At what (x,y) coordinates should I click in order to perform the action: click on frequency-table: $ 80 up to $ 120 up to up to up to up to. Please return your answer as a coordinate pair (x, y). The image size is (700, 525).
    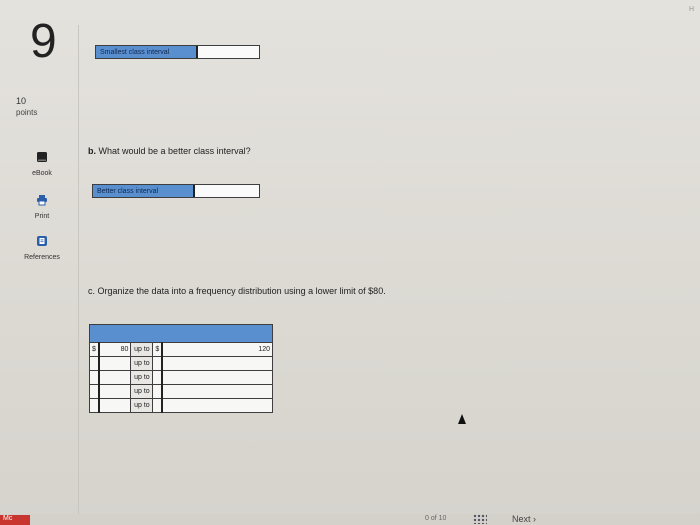
    Looking at the image, I should click on (181, 368).